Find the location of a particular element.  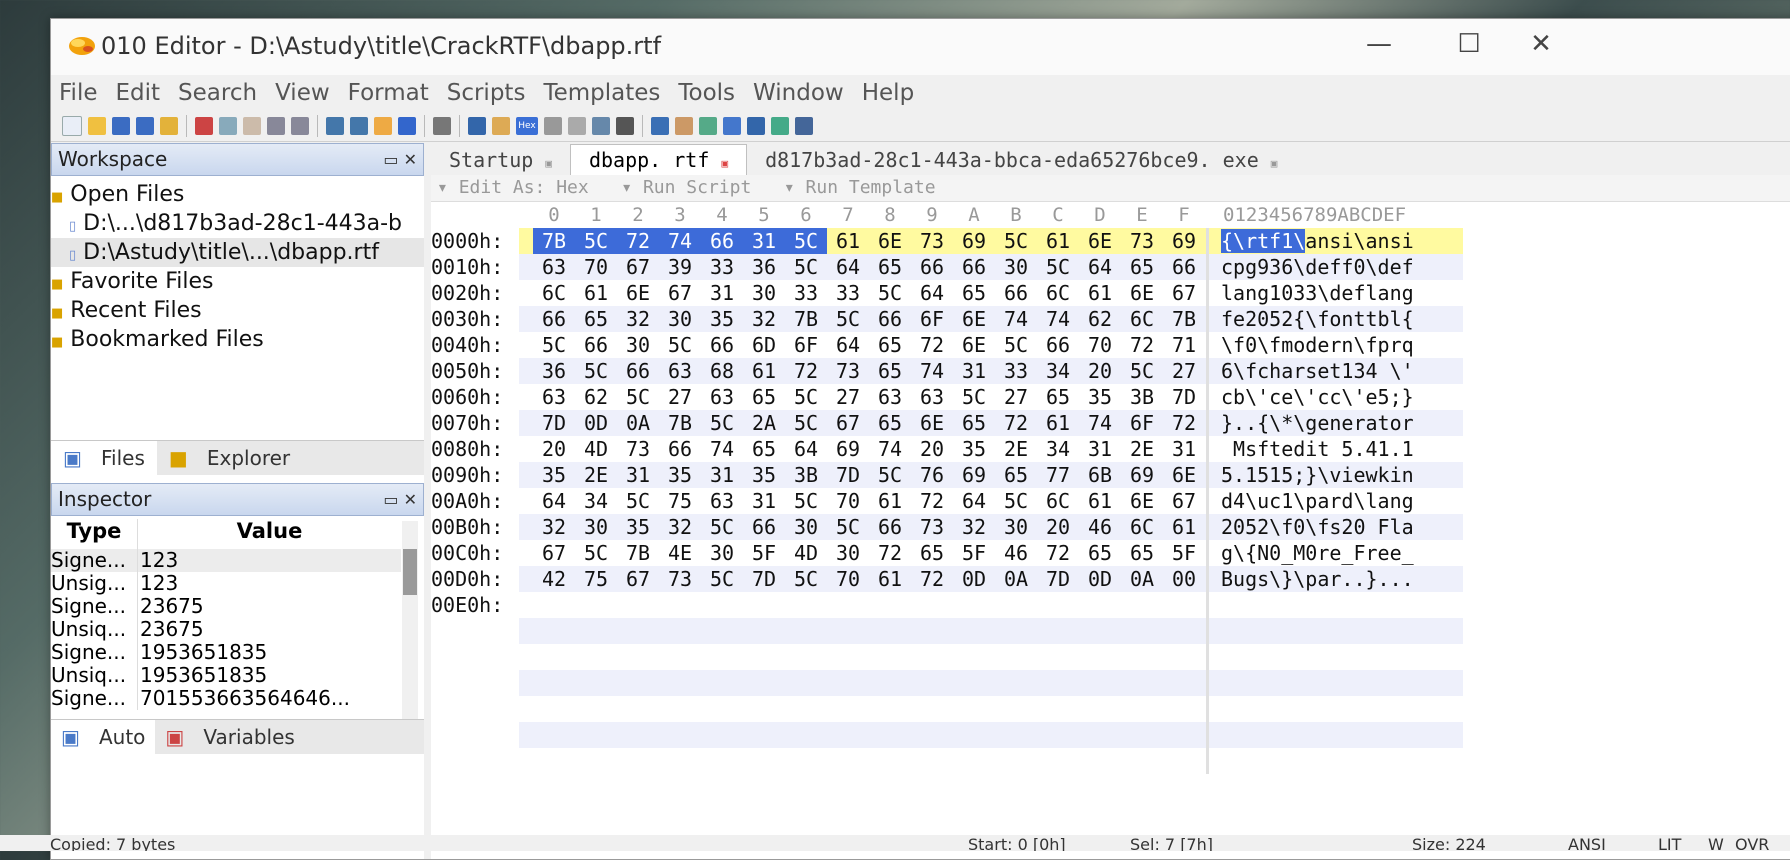

hex-byte: 74 is located at coordinates (1016, 319).